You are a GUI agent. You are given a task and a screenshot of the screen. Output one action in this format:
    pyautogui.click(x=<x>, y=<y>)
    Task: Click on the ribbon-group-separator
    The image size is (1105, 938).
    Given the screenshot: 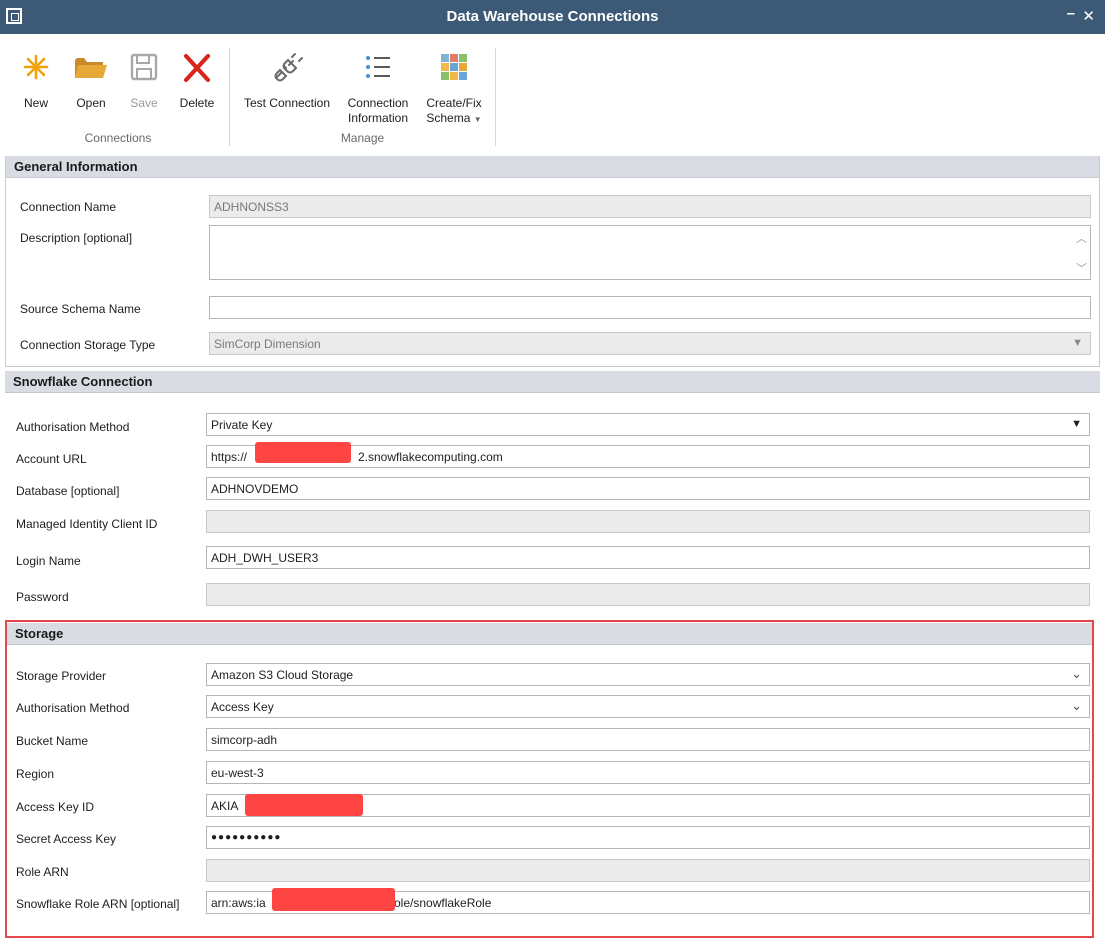 What is the action you would take?
    pyautogui.click(x=229, y=97)
    